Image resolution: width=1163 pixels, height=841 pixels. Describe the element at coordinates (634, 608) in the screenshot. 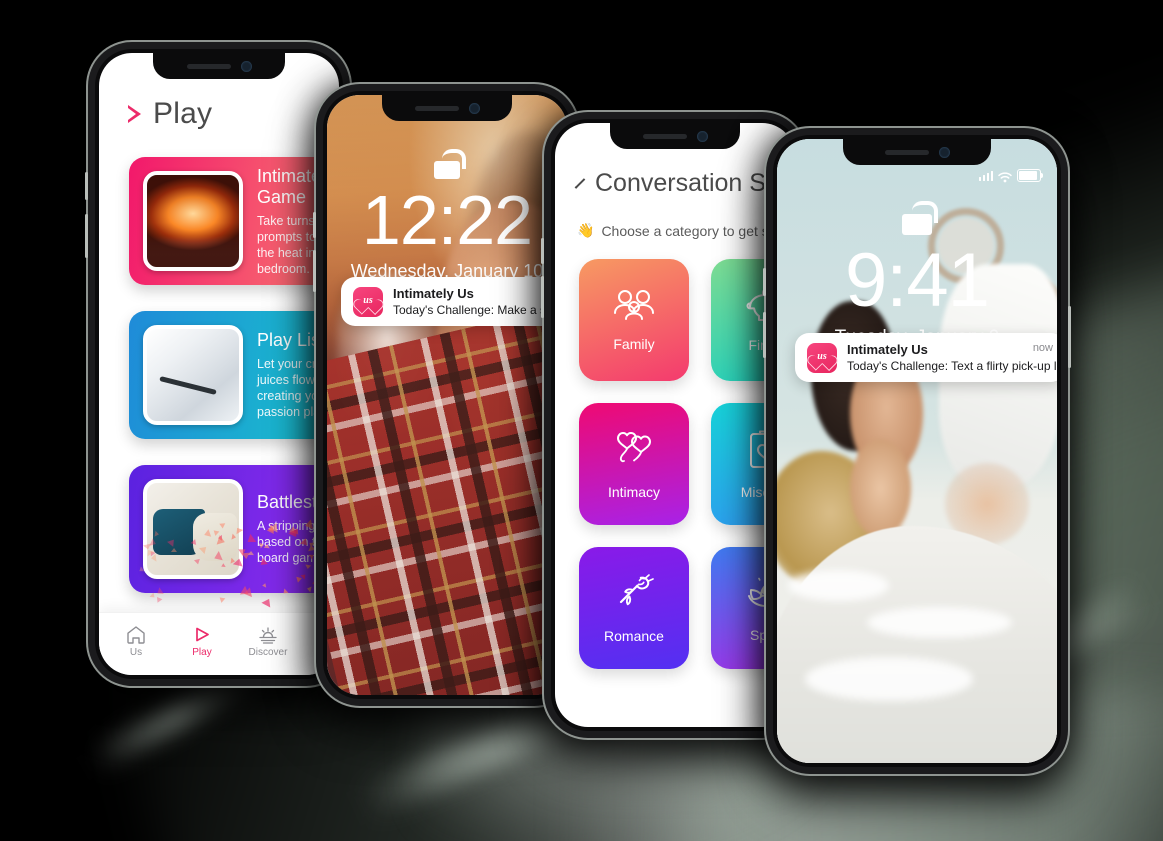

I see `category-tile-romance: Romance` at that location.